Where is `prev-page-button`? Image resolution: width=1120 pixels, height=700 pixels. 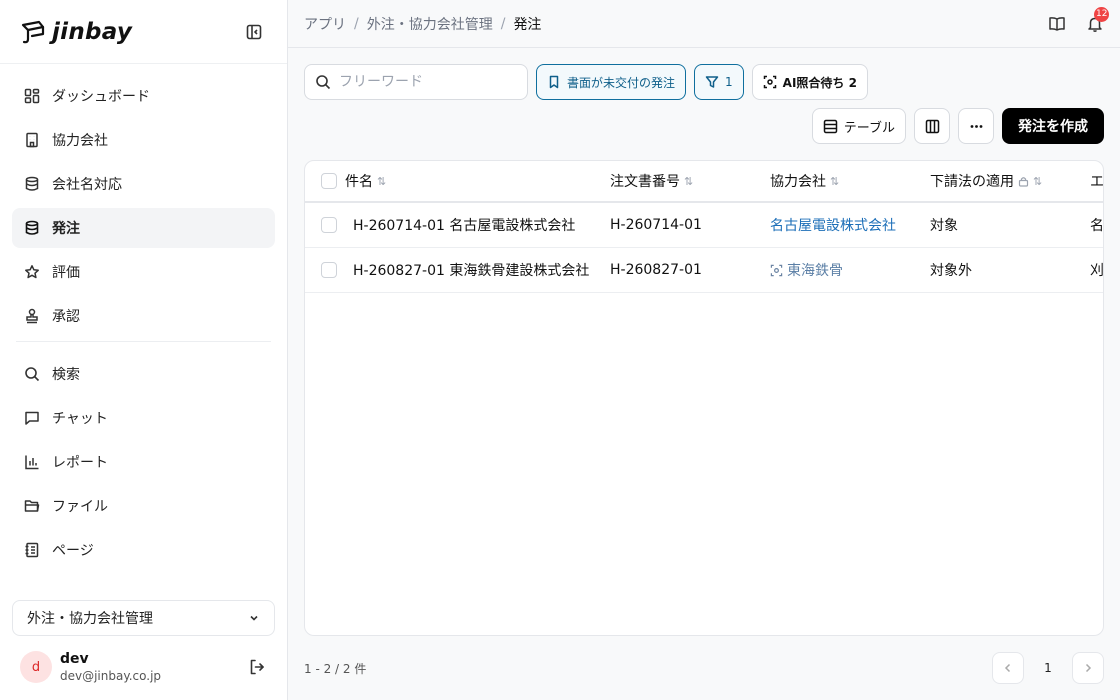 prev-page-button is located at coordinates (1008, 668).